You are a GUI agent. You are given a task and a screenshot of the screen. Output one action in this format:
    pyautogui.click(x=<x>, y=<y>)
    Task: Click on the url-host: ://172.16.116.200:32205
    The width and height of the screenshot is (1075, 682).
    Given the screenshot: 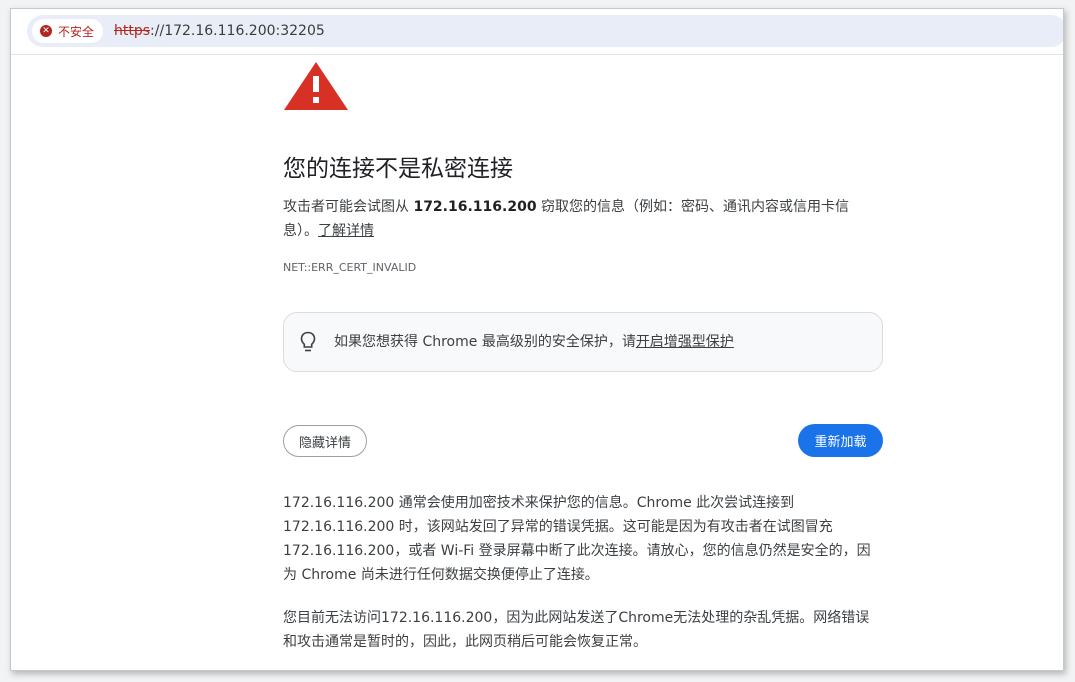 What is the action you would take?
    pyautogui.click(x=237, y=31)
    